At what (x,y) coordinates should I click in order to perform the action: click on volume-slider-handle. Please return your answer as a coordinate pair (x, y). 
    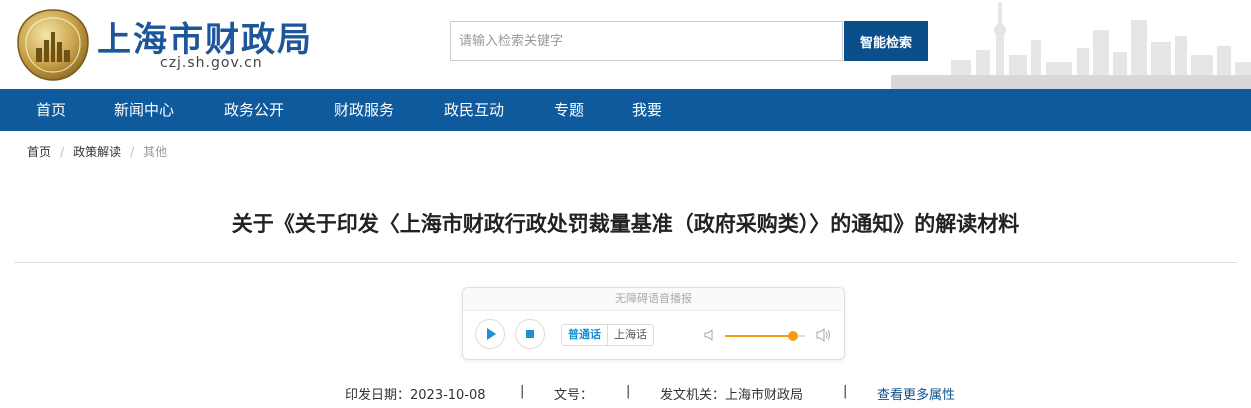
    Looking at the image, I should click on (793, 336).